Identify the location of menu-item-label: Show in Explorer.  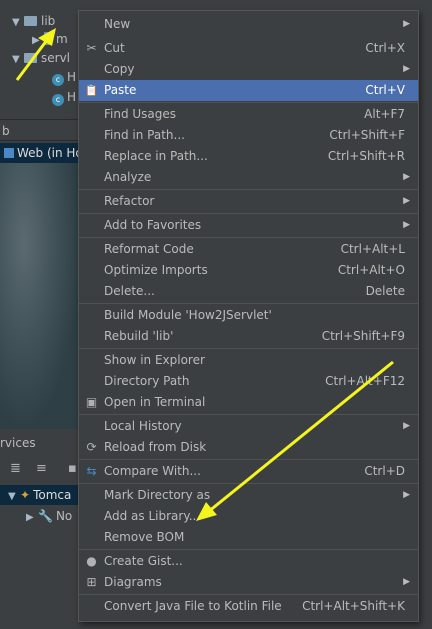
(154, 360).